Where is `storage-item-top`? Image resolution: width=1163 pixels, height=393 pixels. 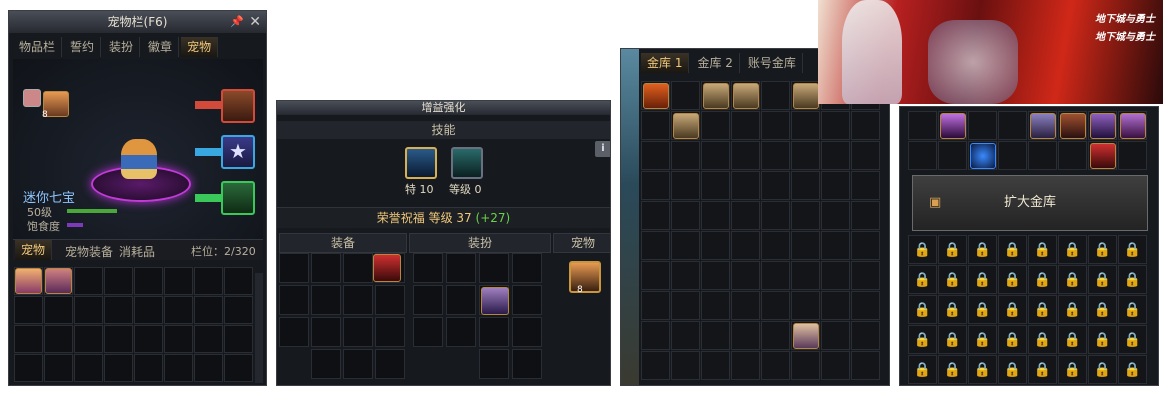
storage-item-top is located at coordinates (716, 96).